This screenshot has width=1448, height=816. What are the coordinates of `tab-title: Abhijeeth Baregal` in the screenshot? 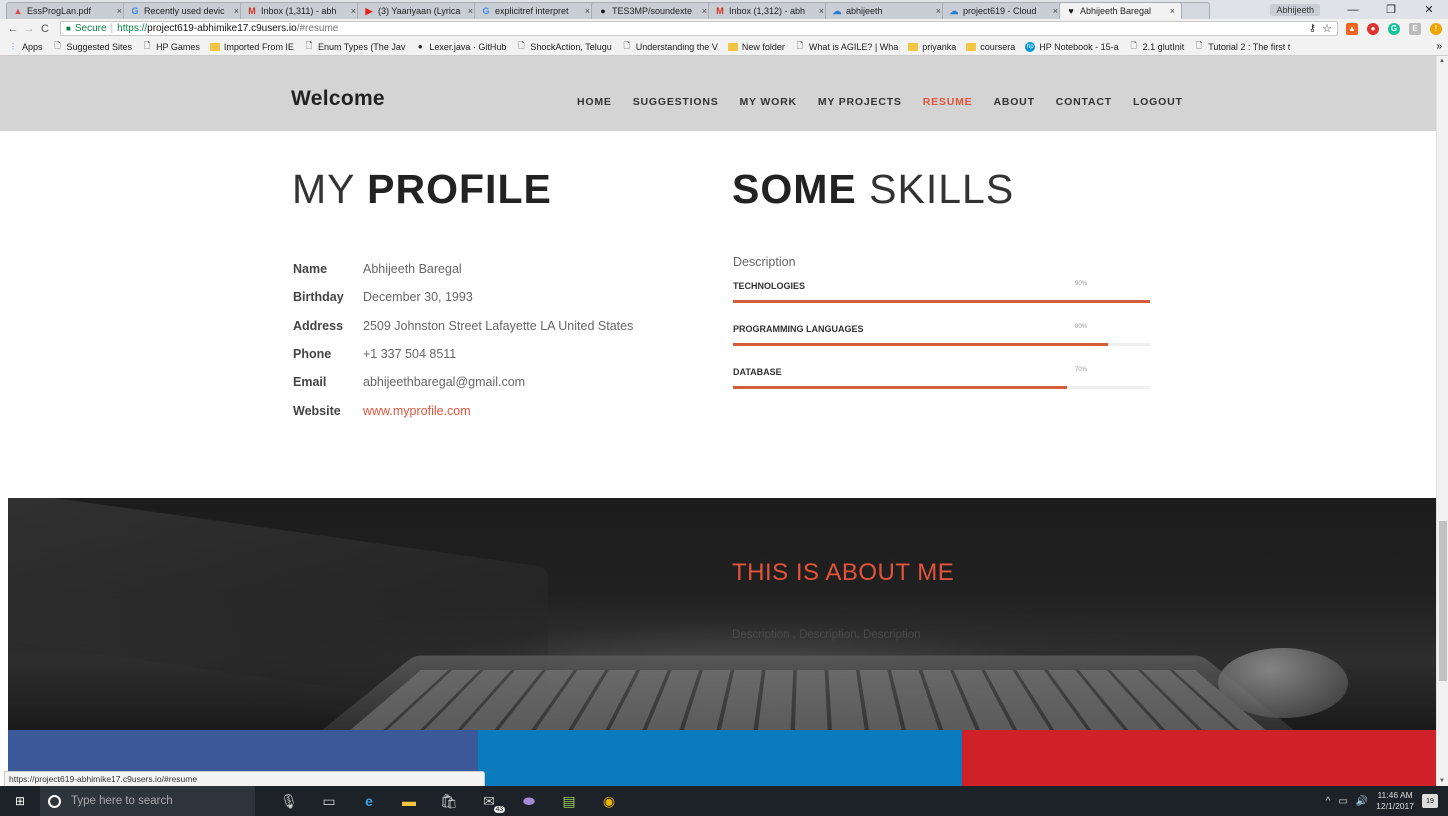 It's located at (1116, 11).